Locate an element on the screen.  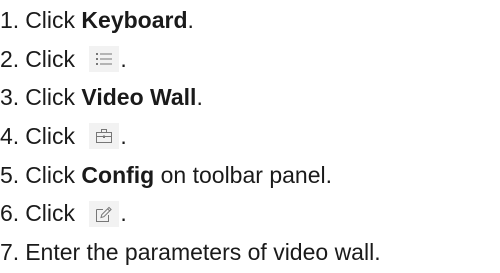
step-number: 4. is located at coordinates (10, 136).